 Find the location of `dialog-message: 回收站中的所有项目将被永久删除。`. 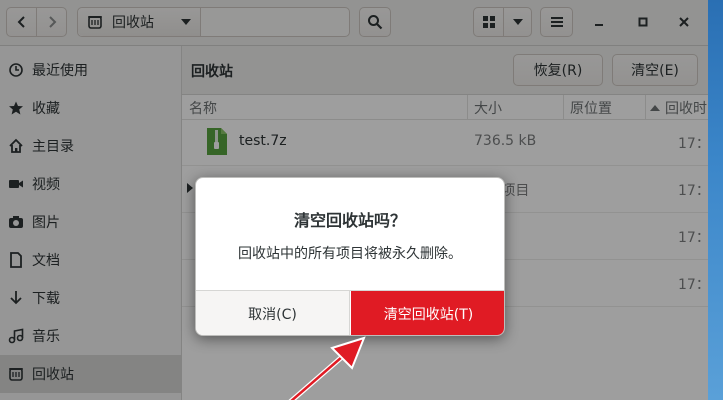

dialog-message: 回收站中的所有项目将被永久删除。 is located at coordinates (350, 254).